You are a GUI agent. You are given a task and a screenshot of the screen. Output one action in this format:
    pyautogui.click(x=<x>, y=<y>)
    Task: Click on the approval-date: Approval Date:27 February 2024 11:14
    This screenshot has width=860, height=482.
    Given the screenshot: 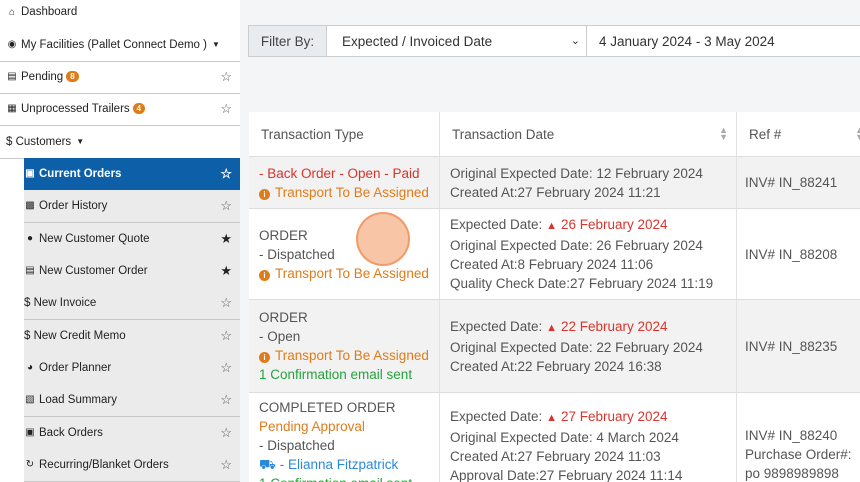 What is the action you would take?
    pyautogui.click(x=566, y=475)
    